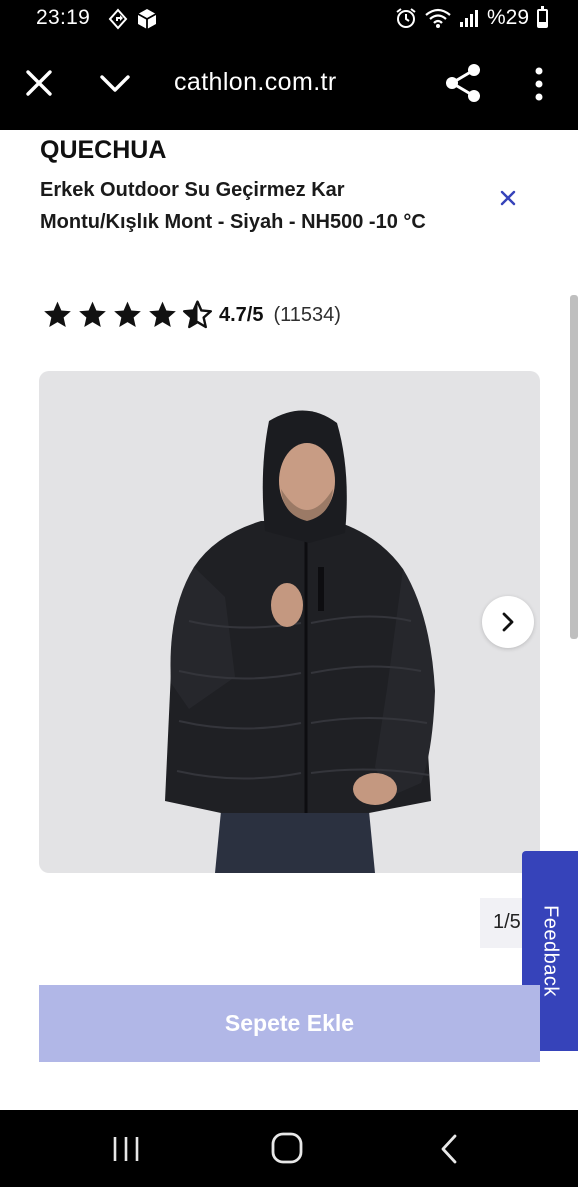 The image size is (578, 1187). Describe the element at coordinates (126, 1149) in the screenshot. I see `recent-apps-icon` at that location.